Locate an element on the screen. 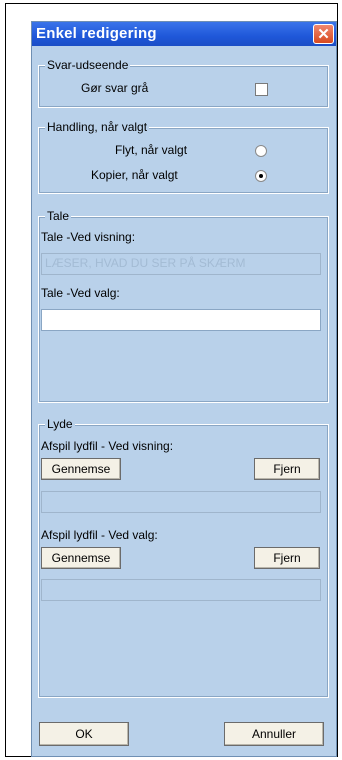 The image size is (342, 760). lyde-view-label: Afspil lydfil - Ved visning: is located at coordinates (107, 446).